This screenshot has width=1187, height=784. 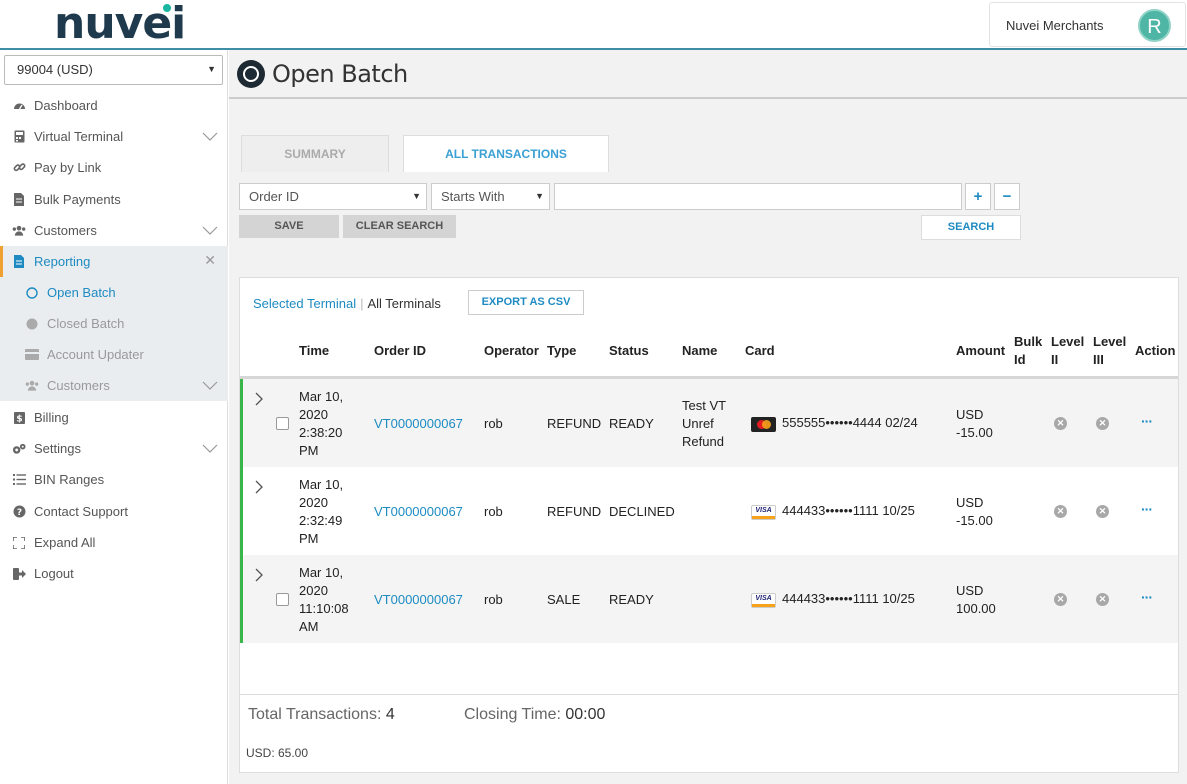 I want to click on sidebar-item-bin-ranges: BIN Ranges, so click(x=114, y=479).